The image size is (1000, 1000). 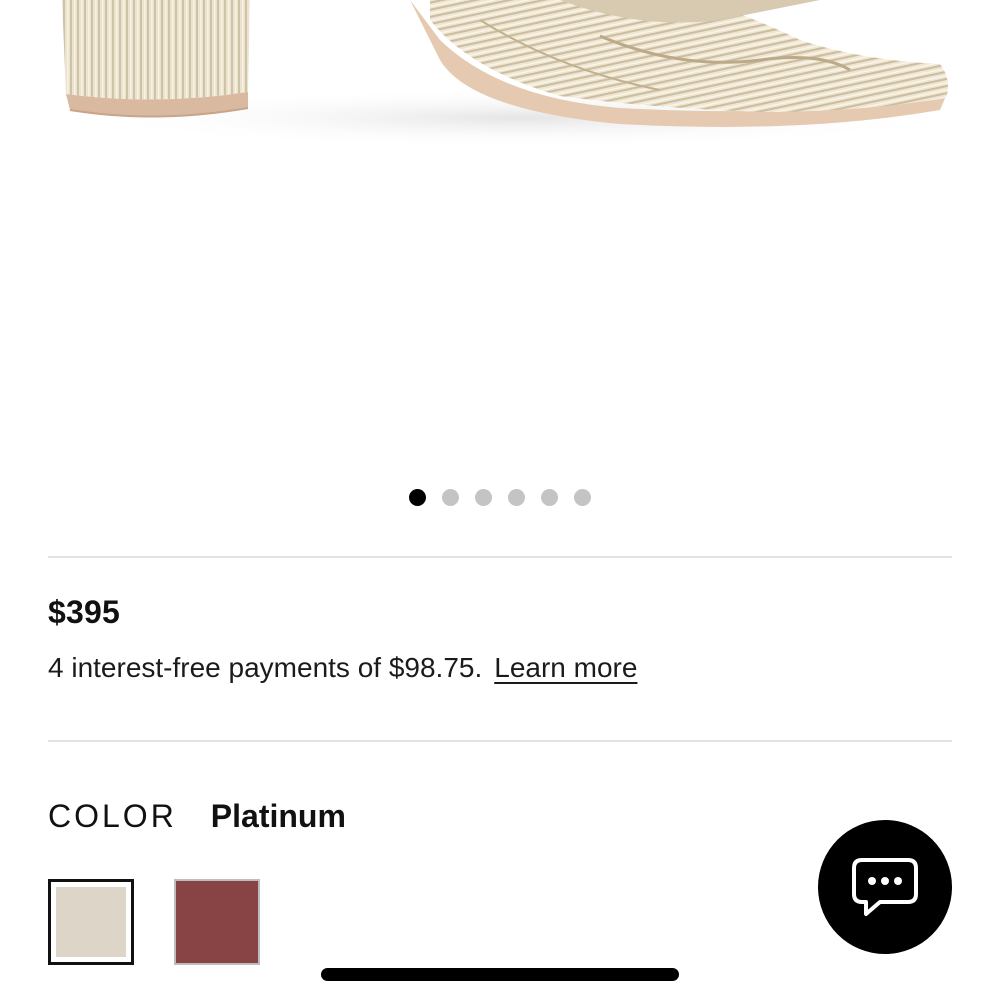 What do you see at coordinates (511, 74) in the screenshot?
I see `product-photo` at bounding box center [511, 74].